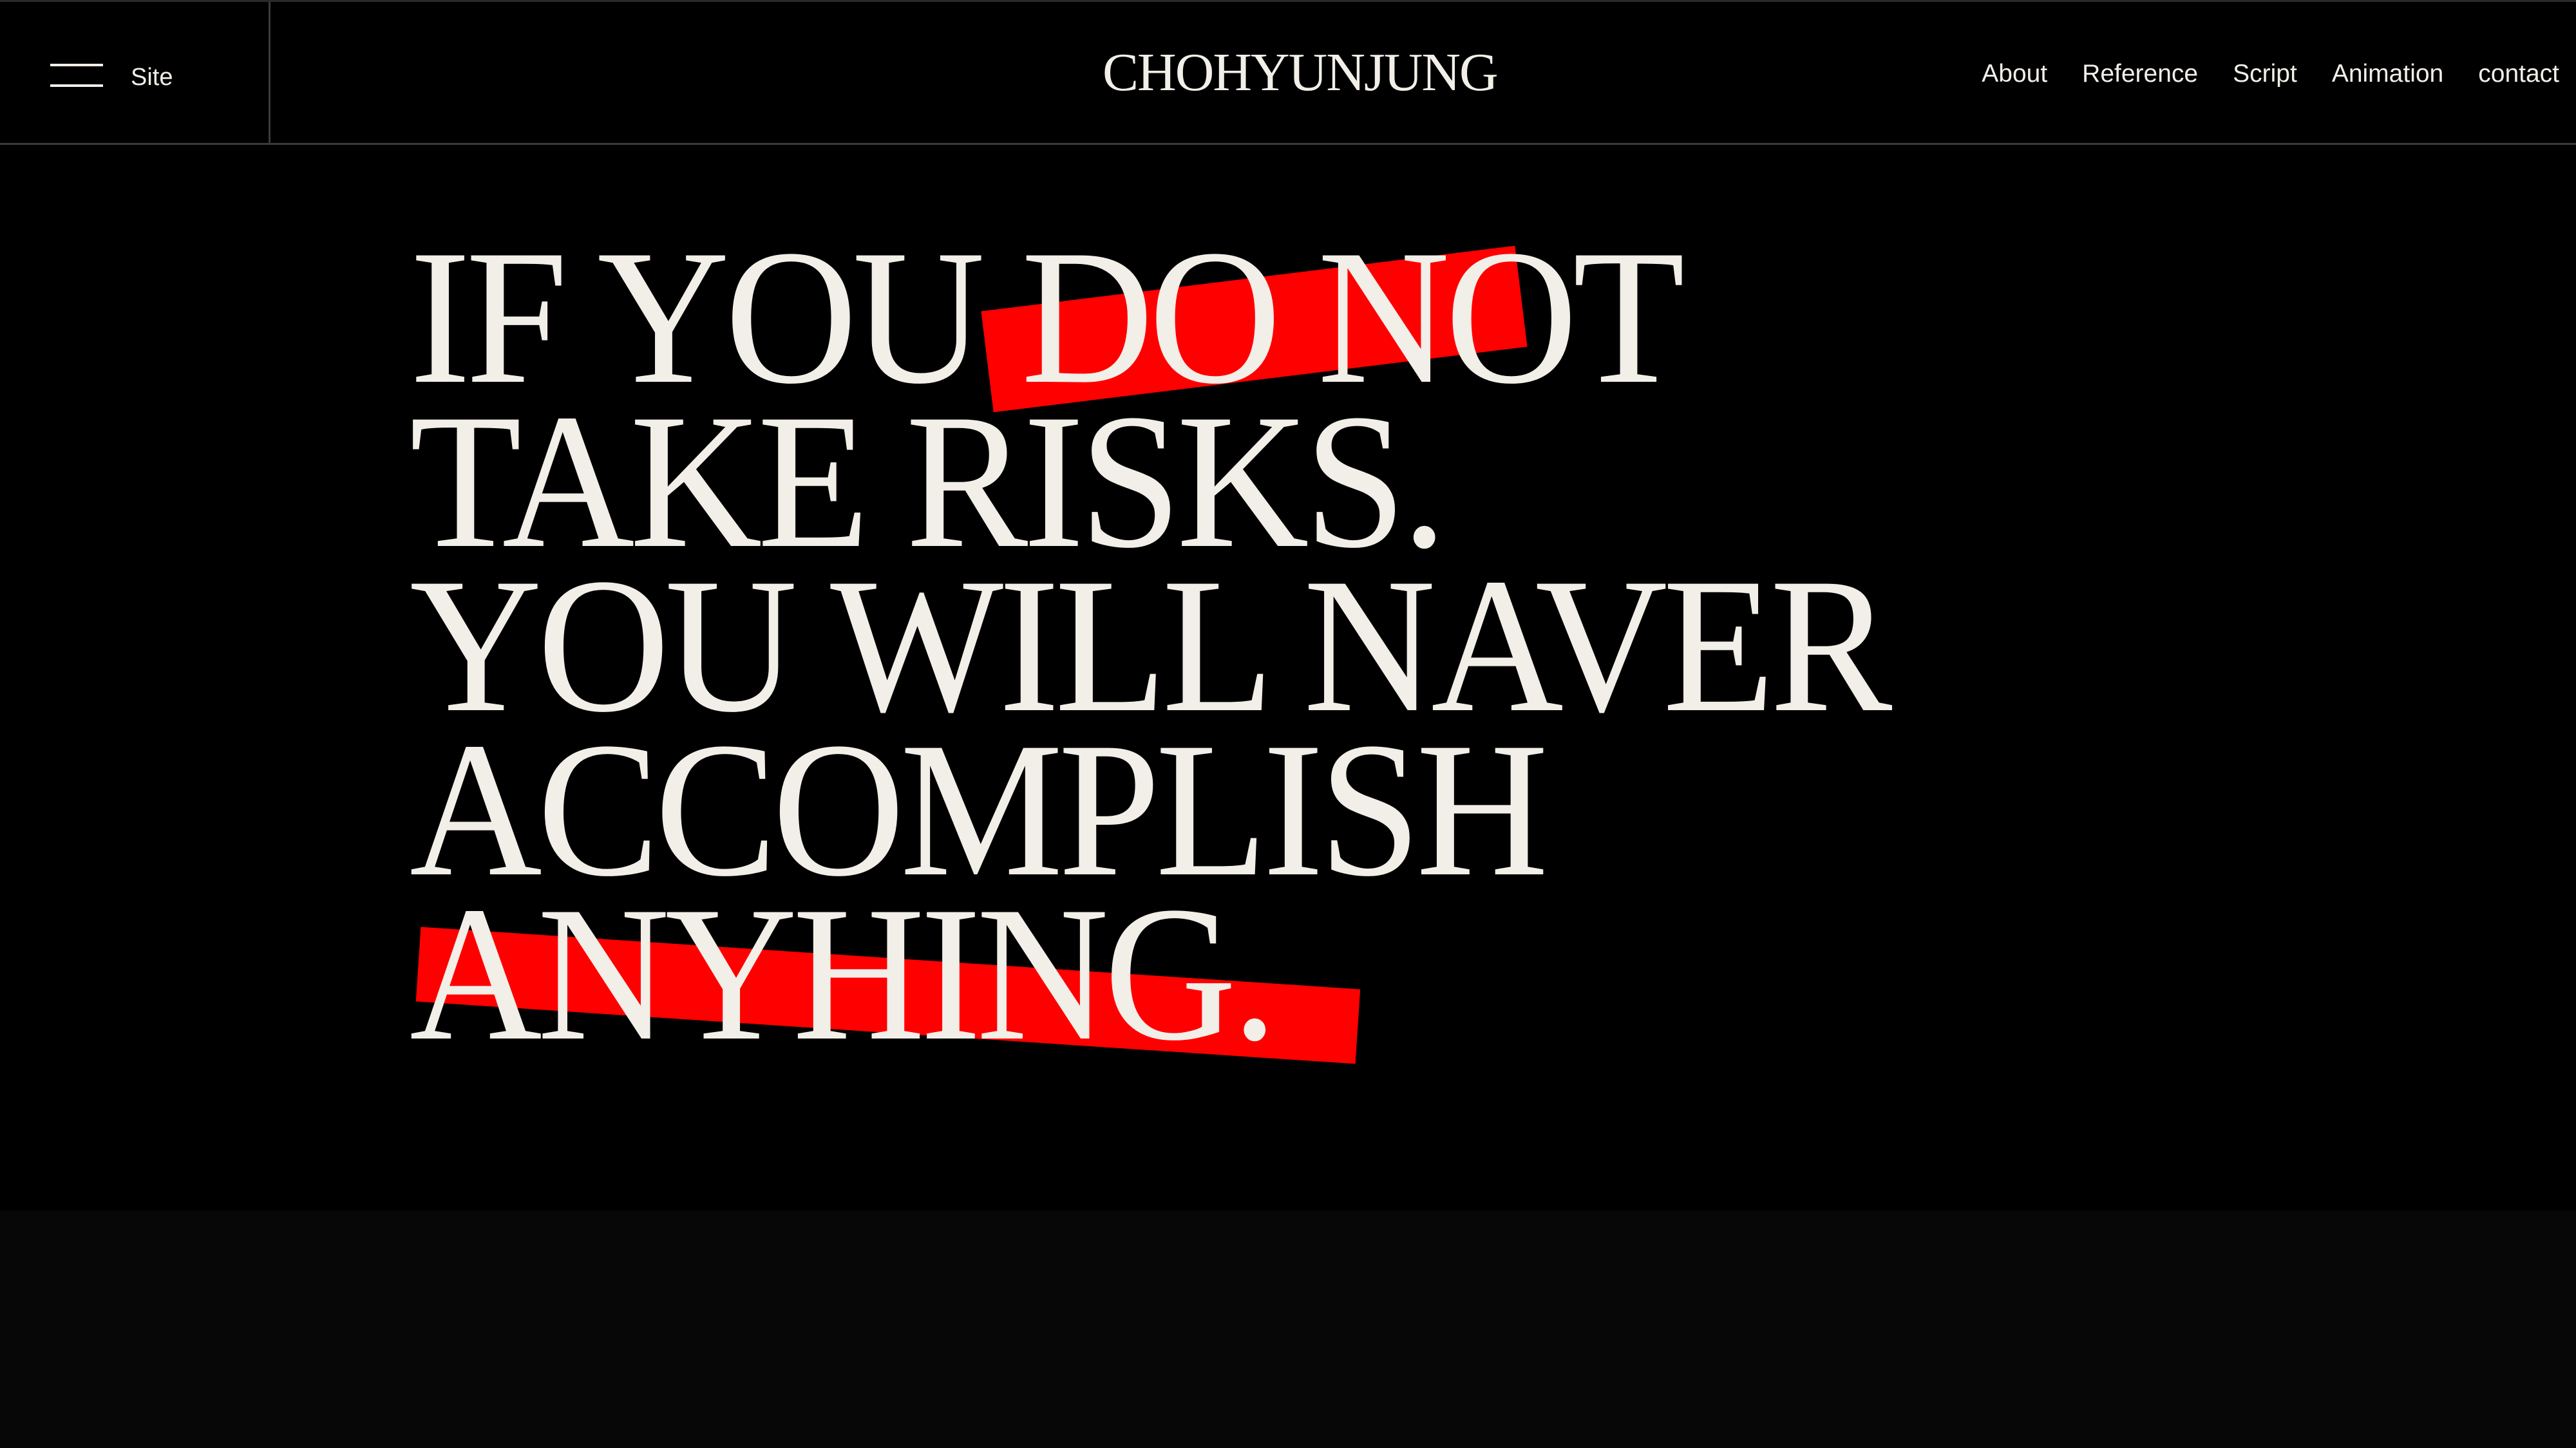 The image size is (2576, 1448). I want to click on site-menu-toggle: Site, so click(135, 74).